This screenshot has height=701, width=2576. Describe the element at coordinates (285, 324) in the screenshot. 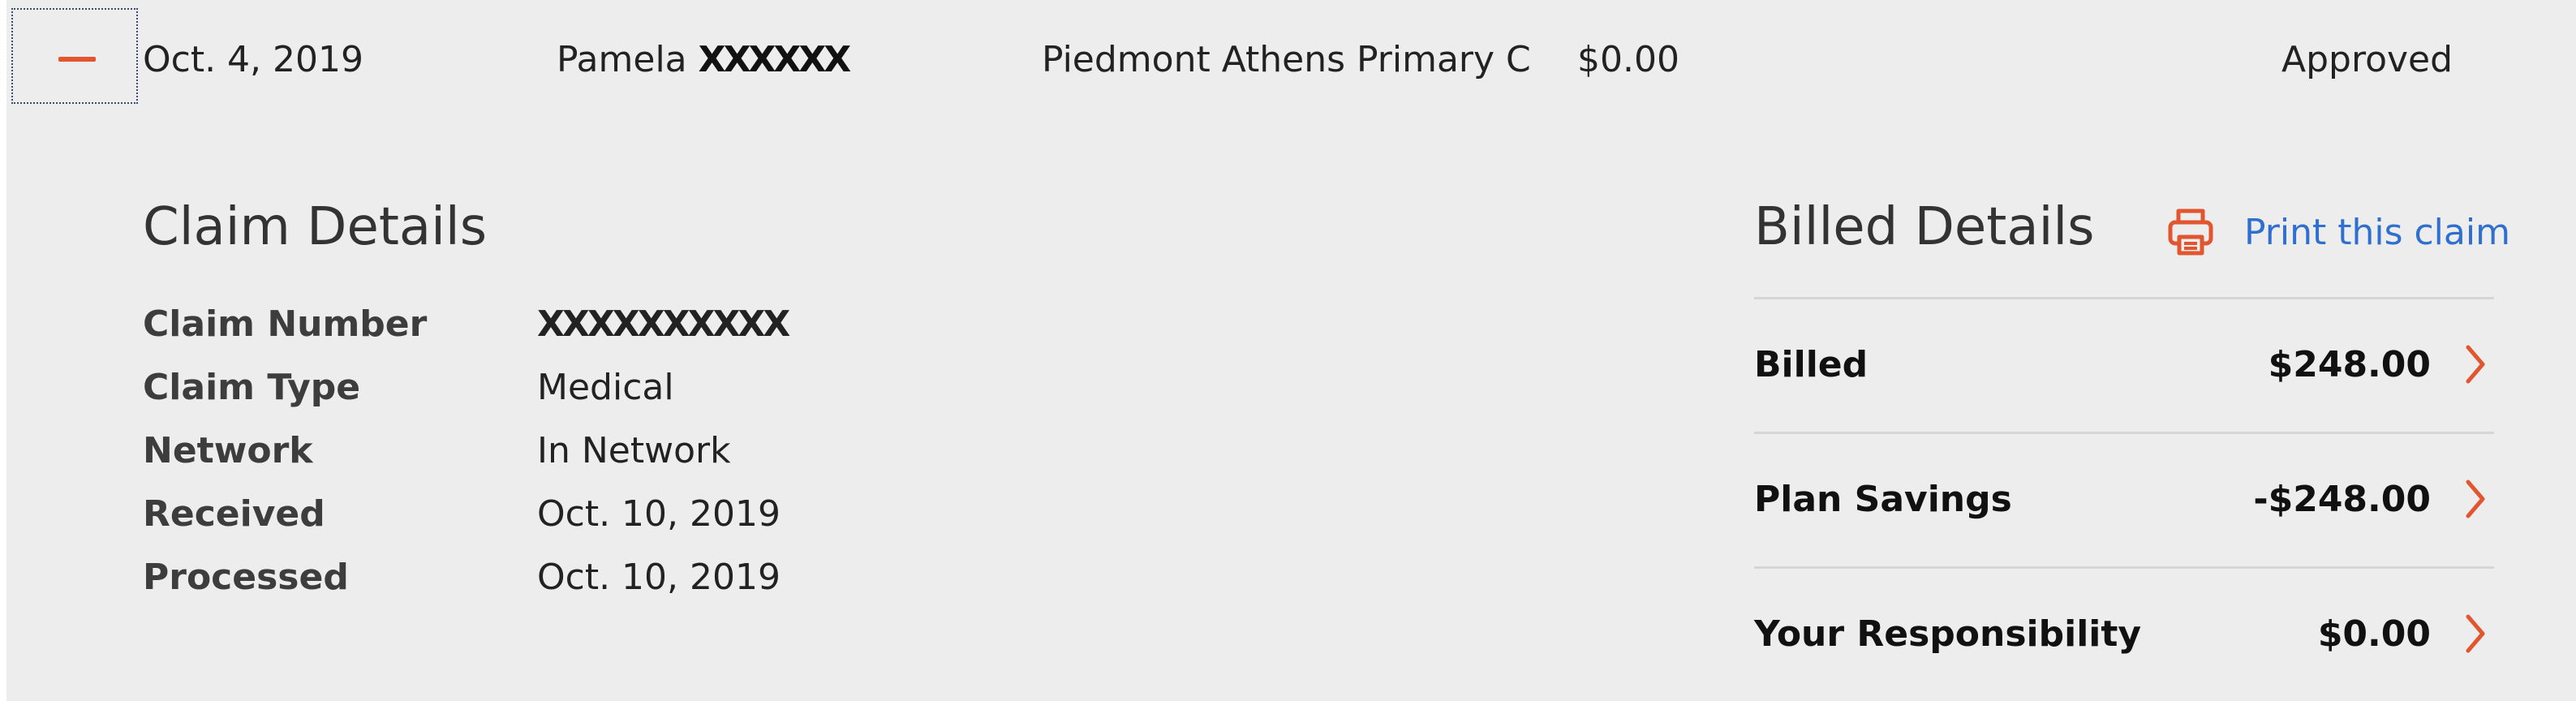

I see `claim-number-label: Claim Number` at that location.